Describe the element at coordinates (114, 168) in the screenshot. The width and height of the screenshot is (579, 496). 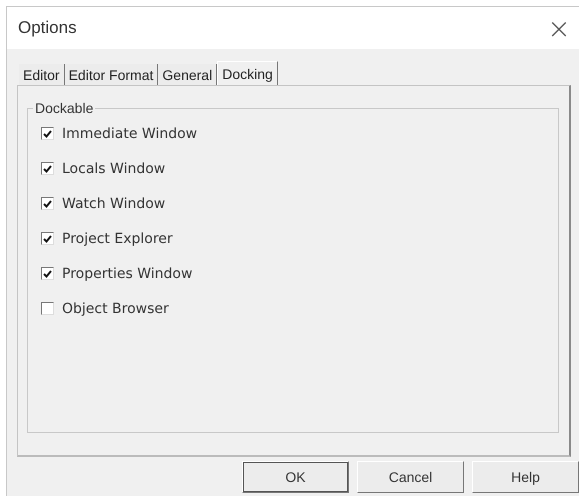
I see `checkbox-label: Locals Window` at that location.